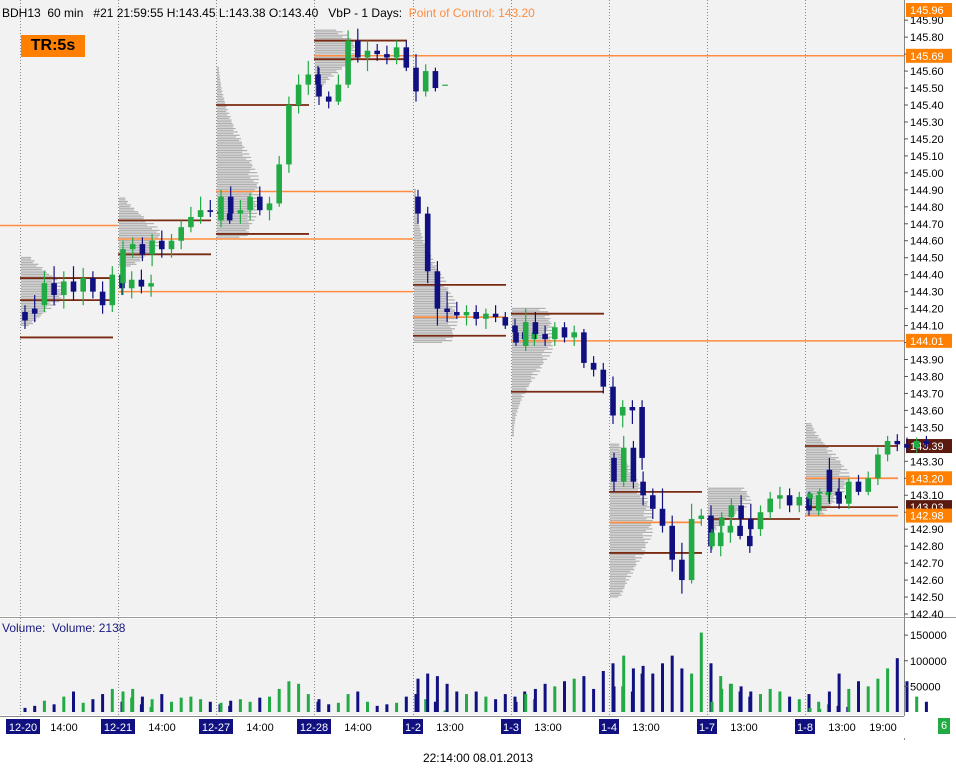 The width and height of the screenshot is (956, 775). Describe the element at coordinates (314, 728) in the screenshot. I see `date-label: 12-28` at that location.